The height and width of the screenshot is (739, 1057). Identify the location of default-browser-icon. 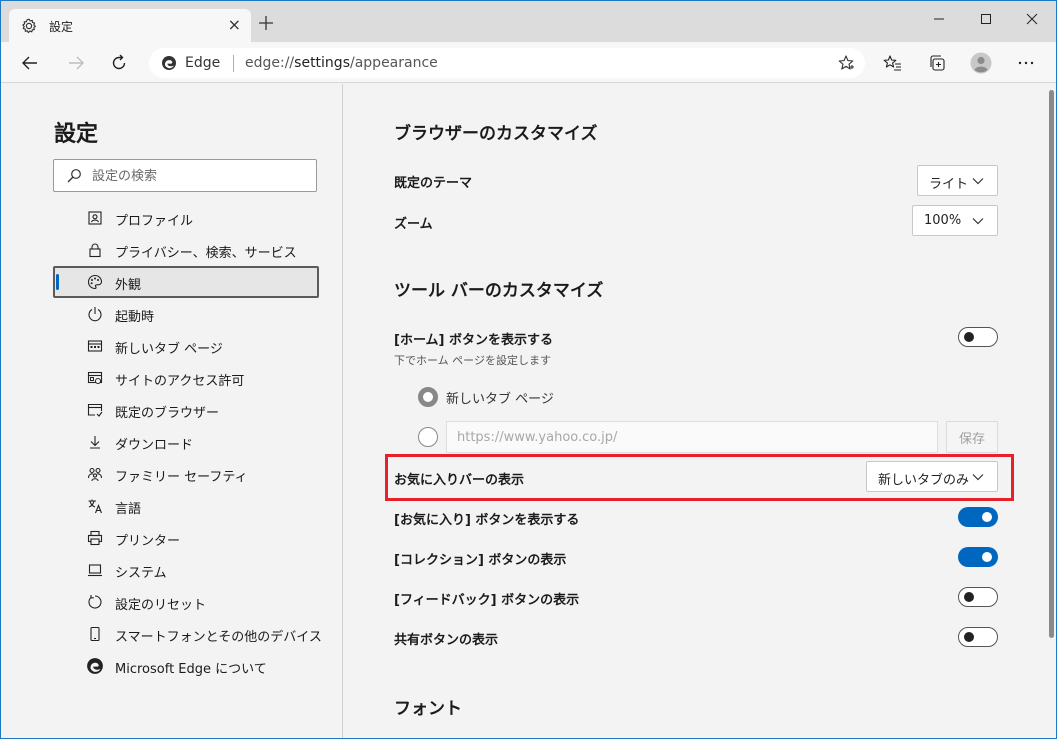
(95, 410).